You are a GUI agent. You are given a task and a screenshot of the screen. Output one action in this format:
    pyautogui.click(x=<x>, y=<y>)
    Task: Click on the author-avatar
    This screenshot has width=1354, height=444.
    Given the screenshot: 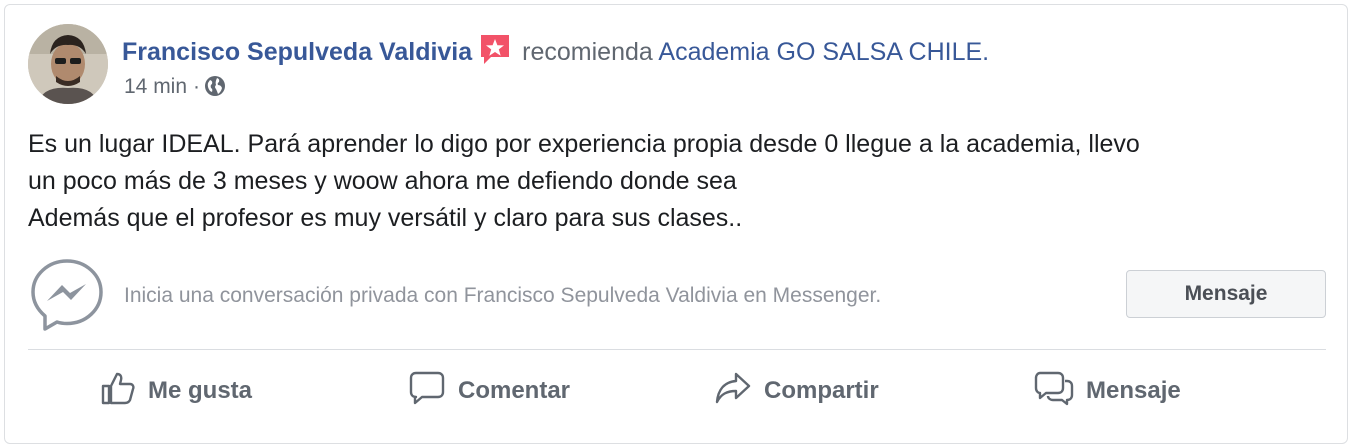 What is the action you would take?
    pyautogui.click(x=68, y=64)
    